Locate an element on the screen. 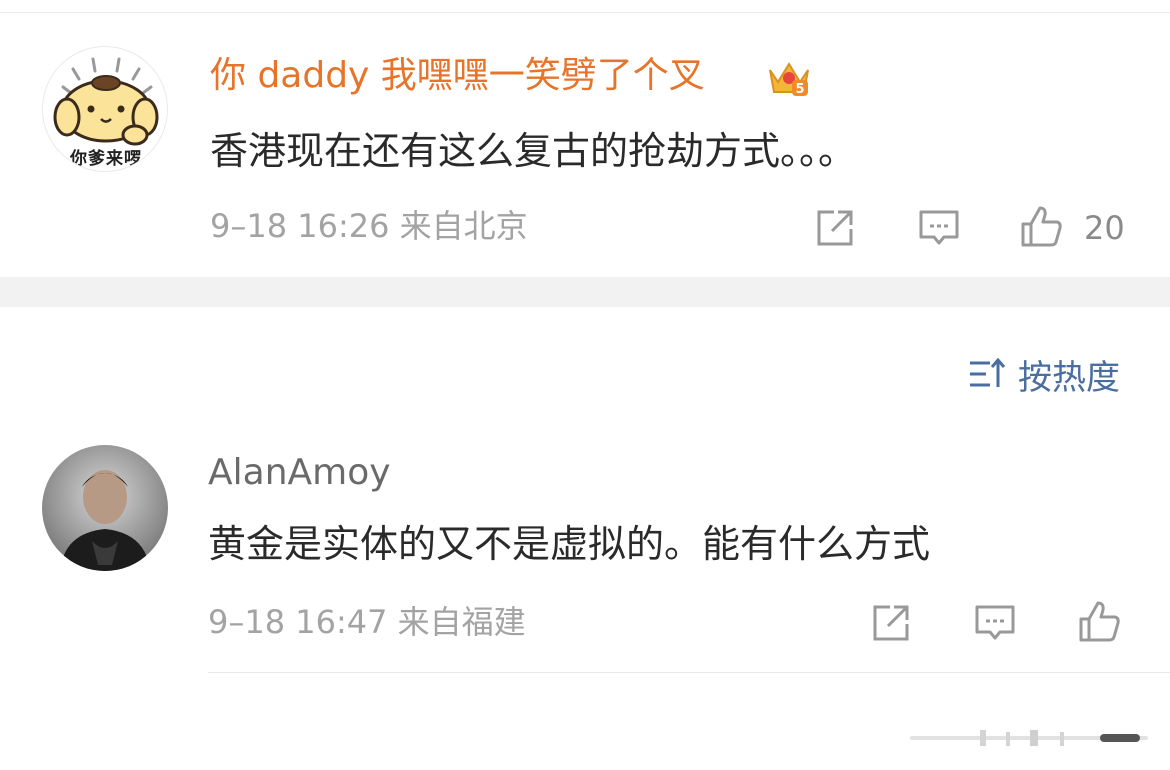 This screenshot has height=770, width=1170. sort-by-hot-button: 按热度 is located at coordinates (1044, 375).